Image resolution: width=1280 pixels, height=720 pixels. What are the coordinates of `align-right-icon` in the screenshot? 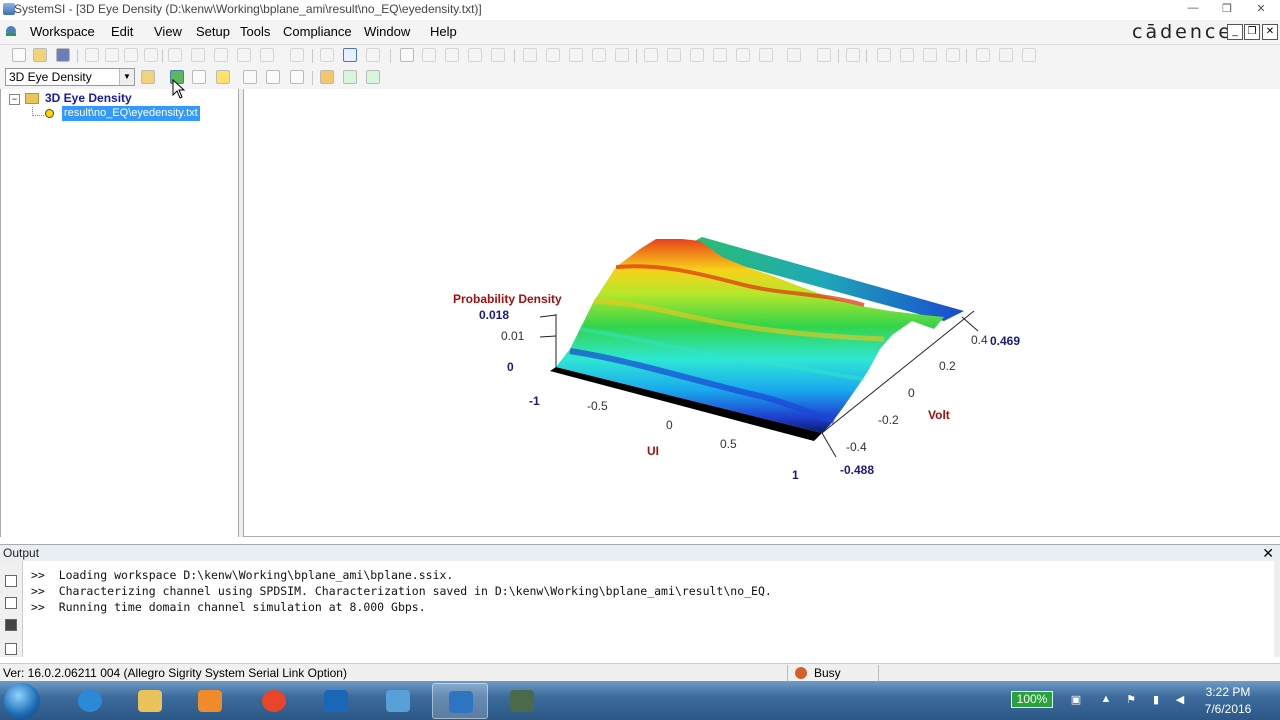 It's located at (907, 55).